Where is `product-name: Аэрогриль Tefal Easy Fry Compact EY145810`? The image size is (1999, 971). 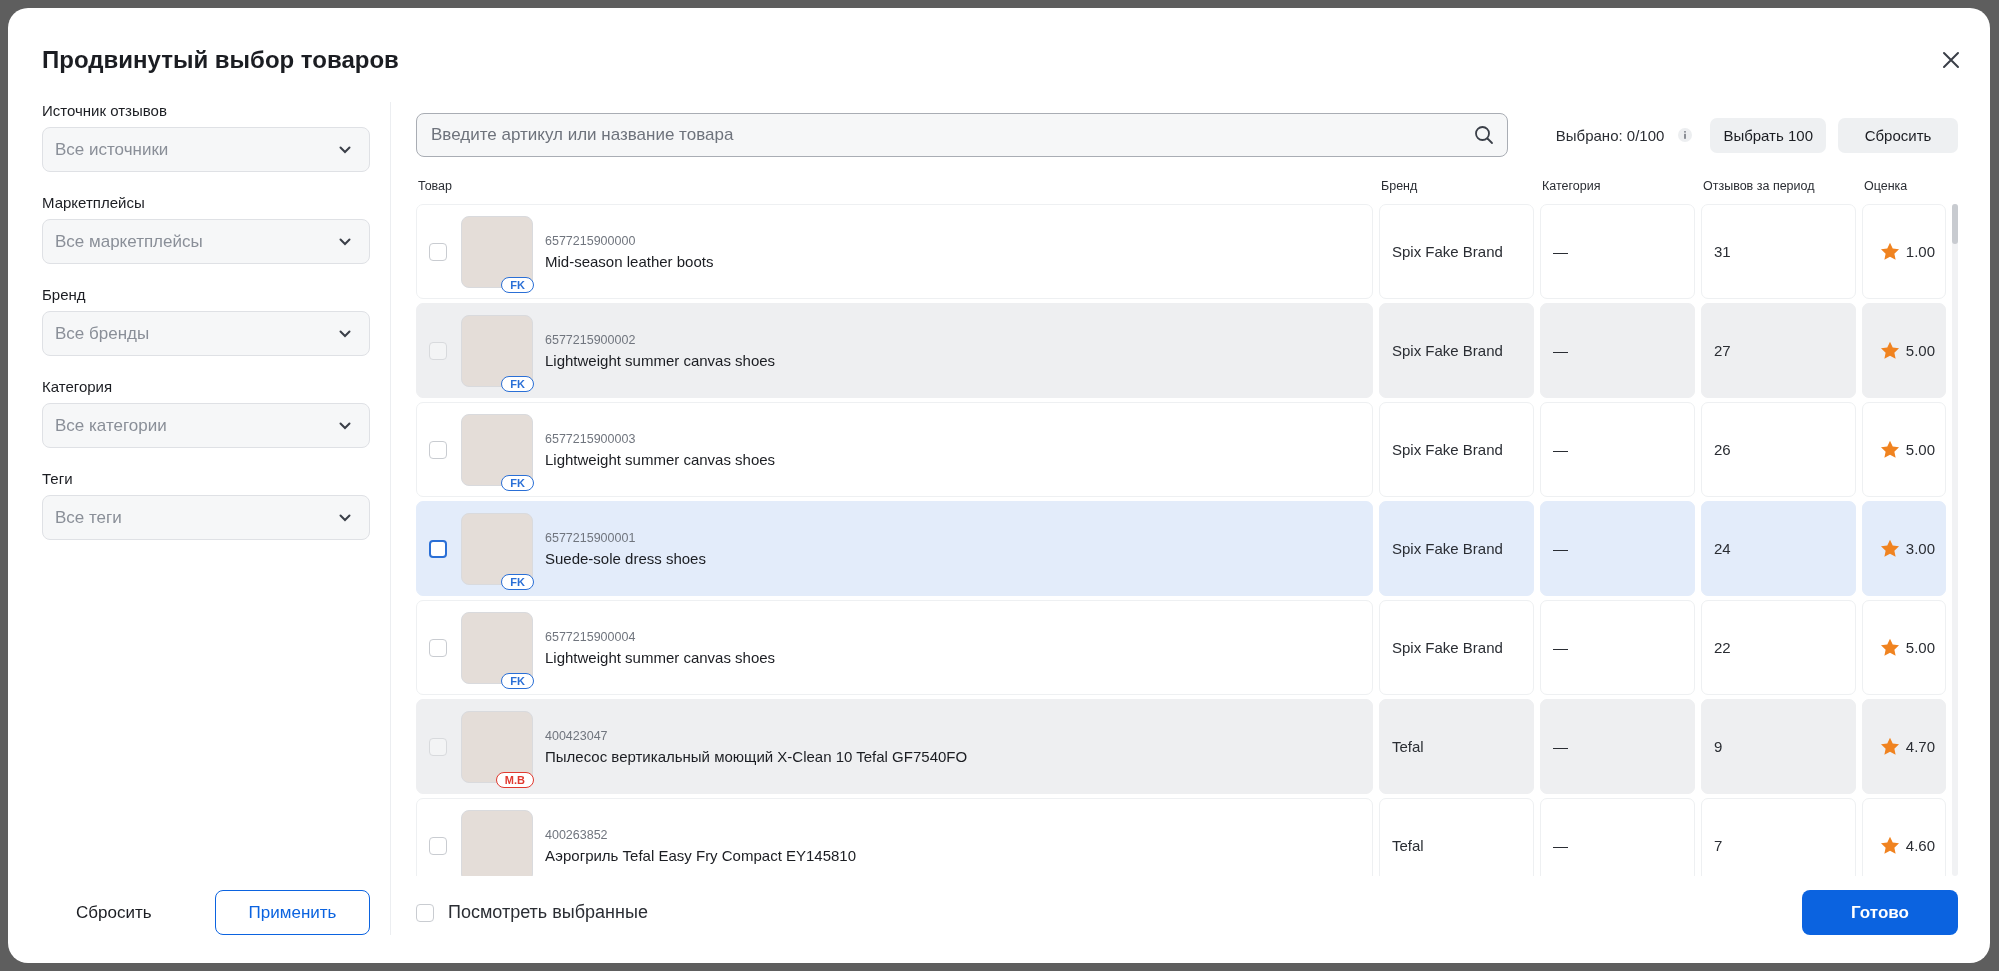
product-name: Аэрогриль Tefal Easy Fry Compact EY145810 is located at coordinates (701, 855).